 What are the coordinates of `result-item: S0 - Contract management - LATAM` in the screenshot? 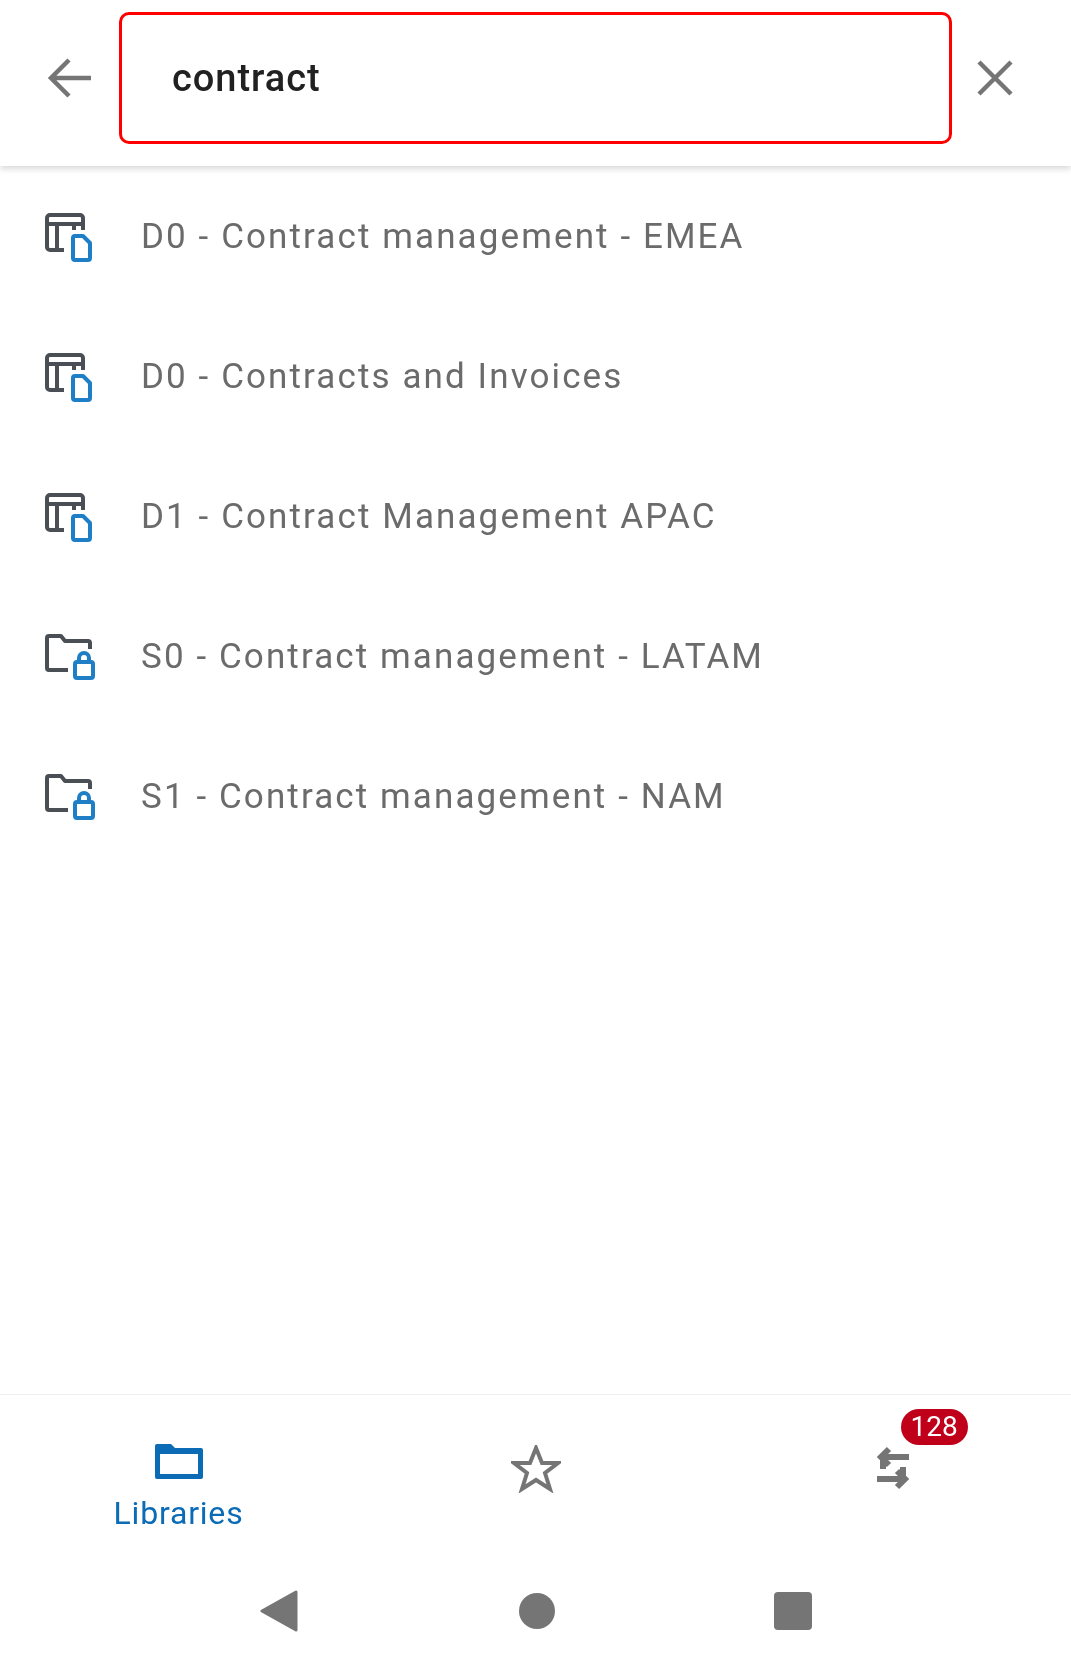 It's located at (535, 657).